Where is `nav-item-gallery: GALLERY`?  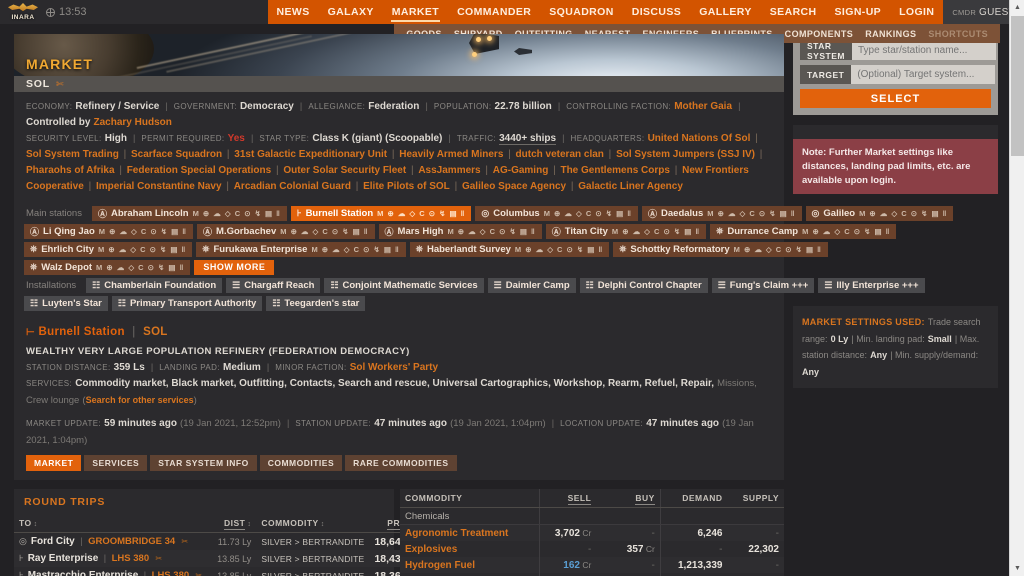
nav-item-gallery: GALLERY is located at coordinates (725, 12).